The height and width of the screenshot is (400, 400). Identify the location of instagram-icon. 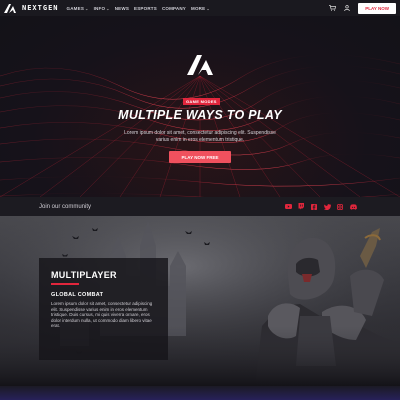
(340, 207).